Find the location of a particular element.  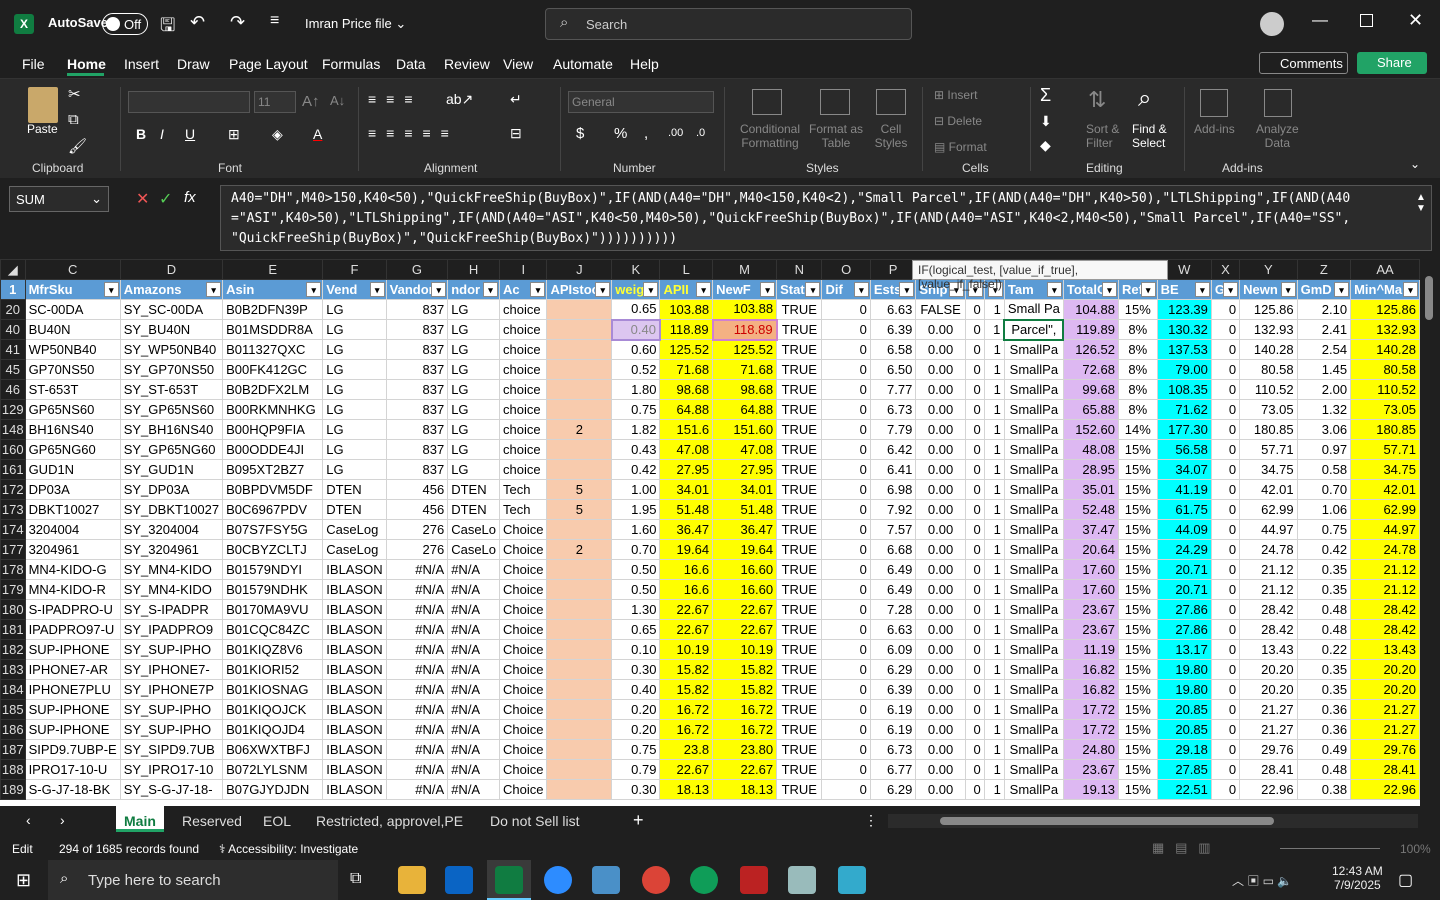

cell: 10.19 is located at coordinates (745, 649).